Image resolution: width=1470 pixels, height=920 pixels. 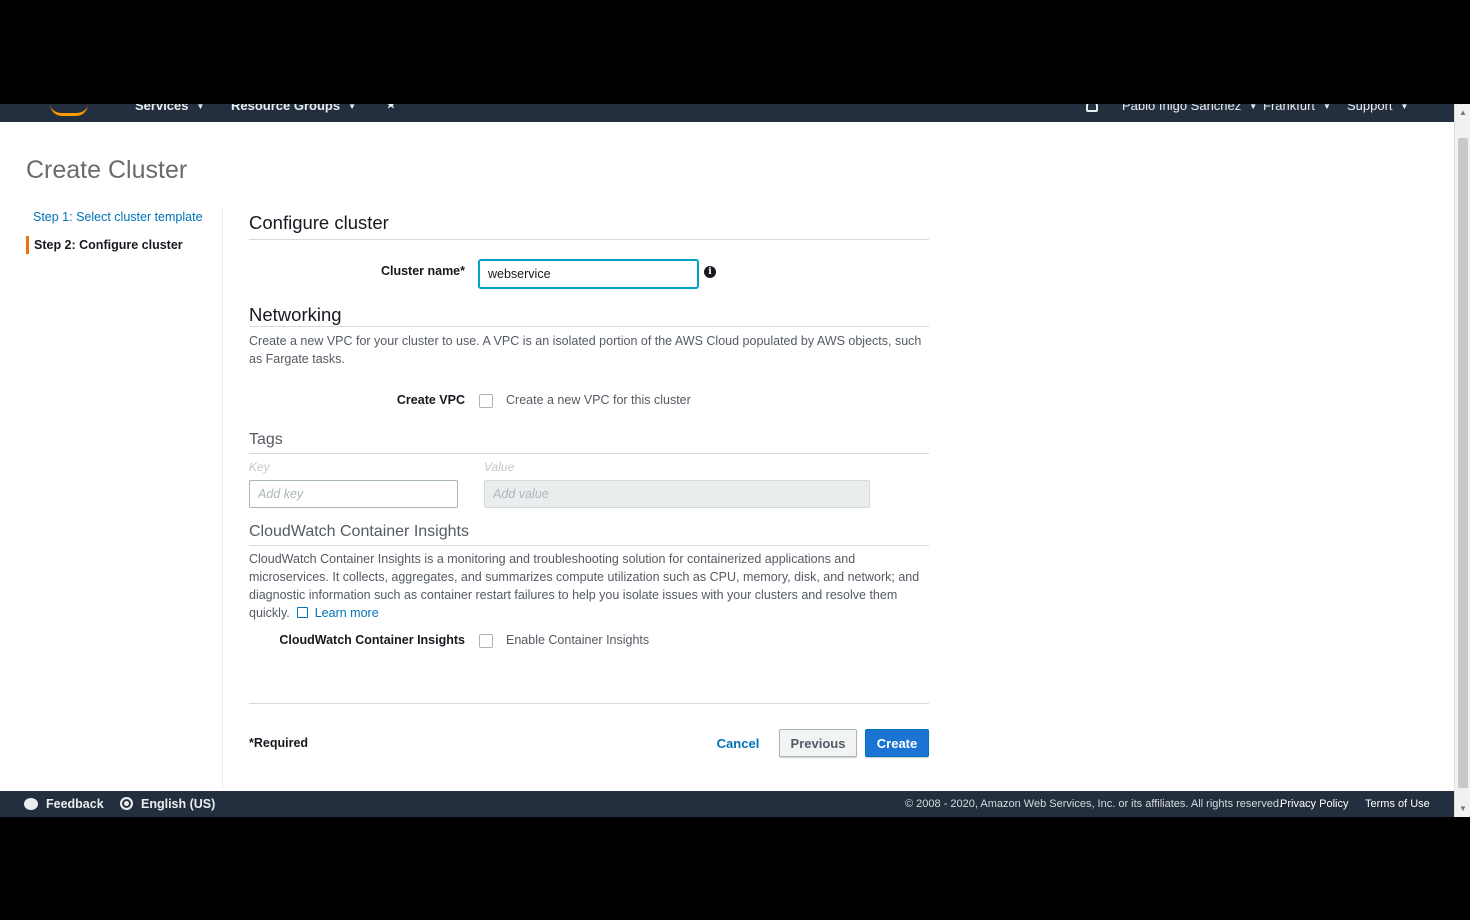 I want to click on tag-value-header: Value, so click(x=499, y=467).